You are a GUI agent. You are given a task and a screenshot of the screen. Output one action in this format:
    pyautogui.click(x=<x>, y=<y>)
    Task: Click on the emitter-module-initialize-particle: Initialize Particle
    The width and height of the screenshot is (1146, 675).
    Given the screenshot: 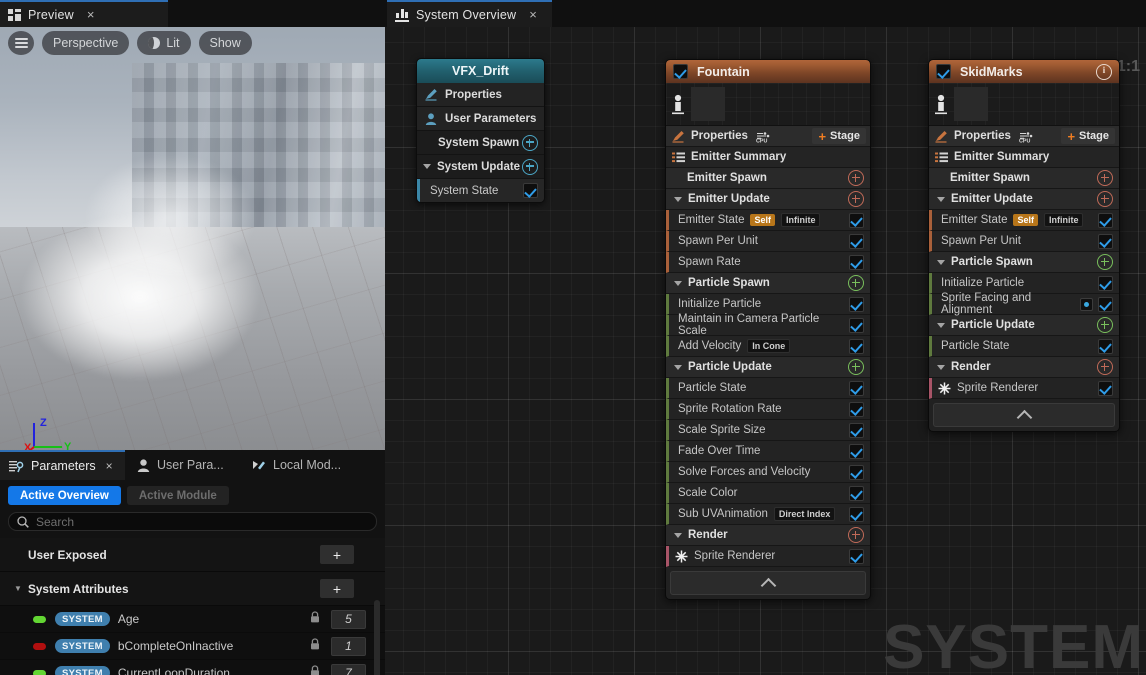 What is the action you would take?
    pyautogui.click(x=1024, y=283)
    